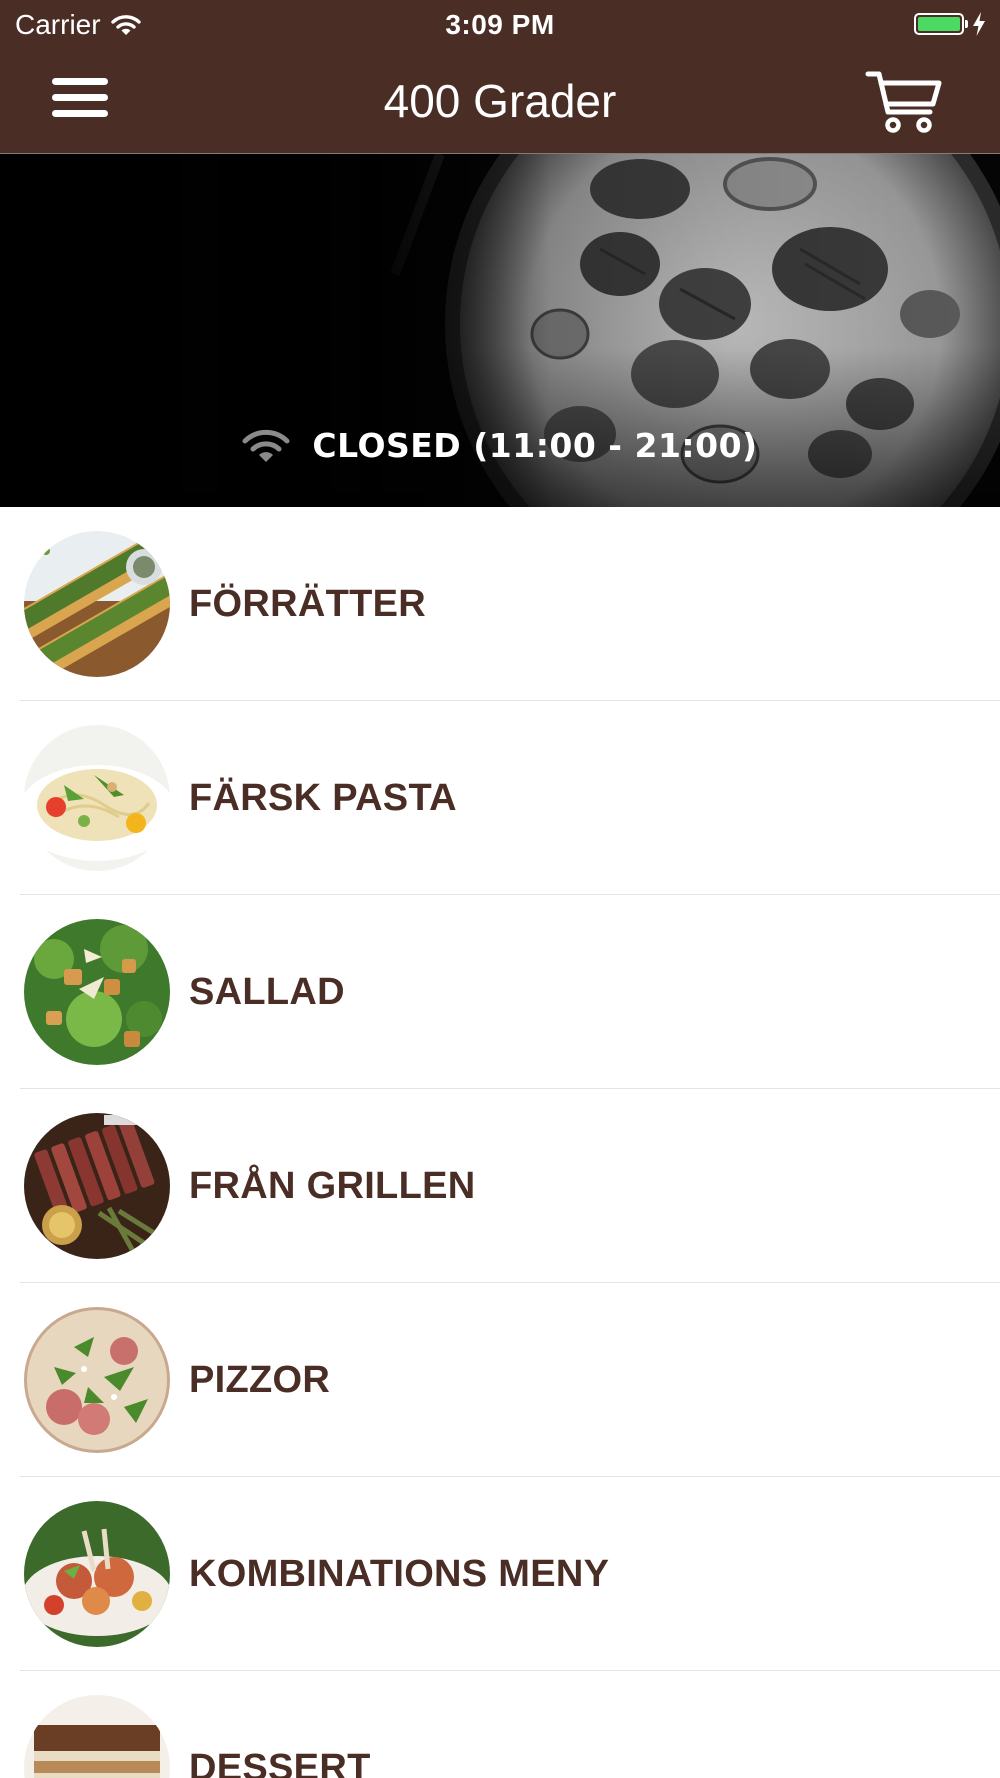 The image size is (1000, 1778). What do you see at coordinates (332, 1186) in the screenshot?
I see `category-label: FRÅN GRILLEN` at bounding box center [332, 1186].